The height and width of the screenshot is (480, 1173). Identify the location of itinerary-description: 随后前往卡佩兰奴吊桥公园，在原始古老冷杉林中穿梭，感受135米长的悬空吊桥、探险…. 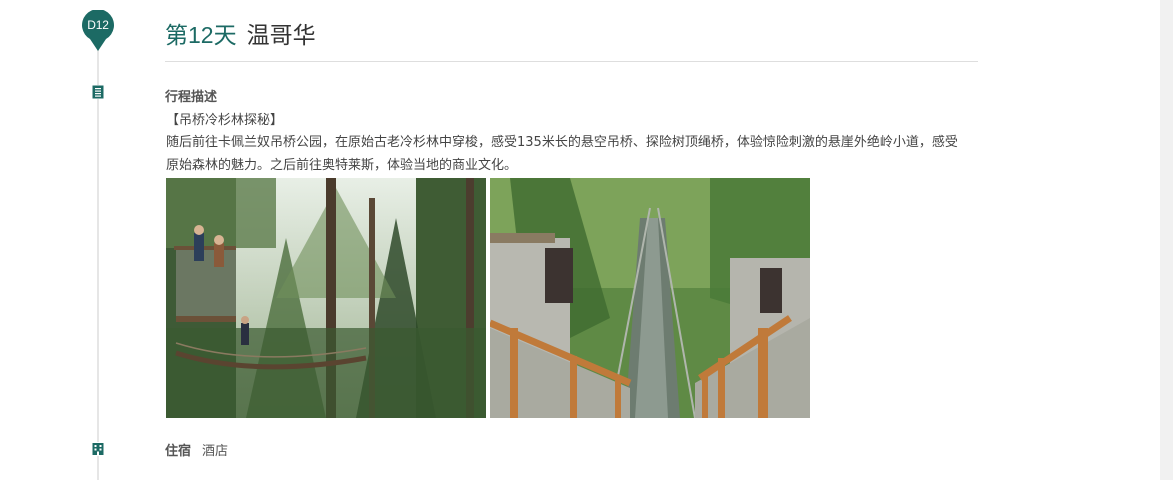
(562, 154).